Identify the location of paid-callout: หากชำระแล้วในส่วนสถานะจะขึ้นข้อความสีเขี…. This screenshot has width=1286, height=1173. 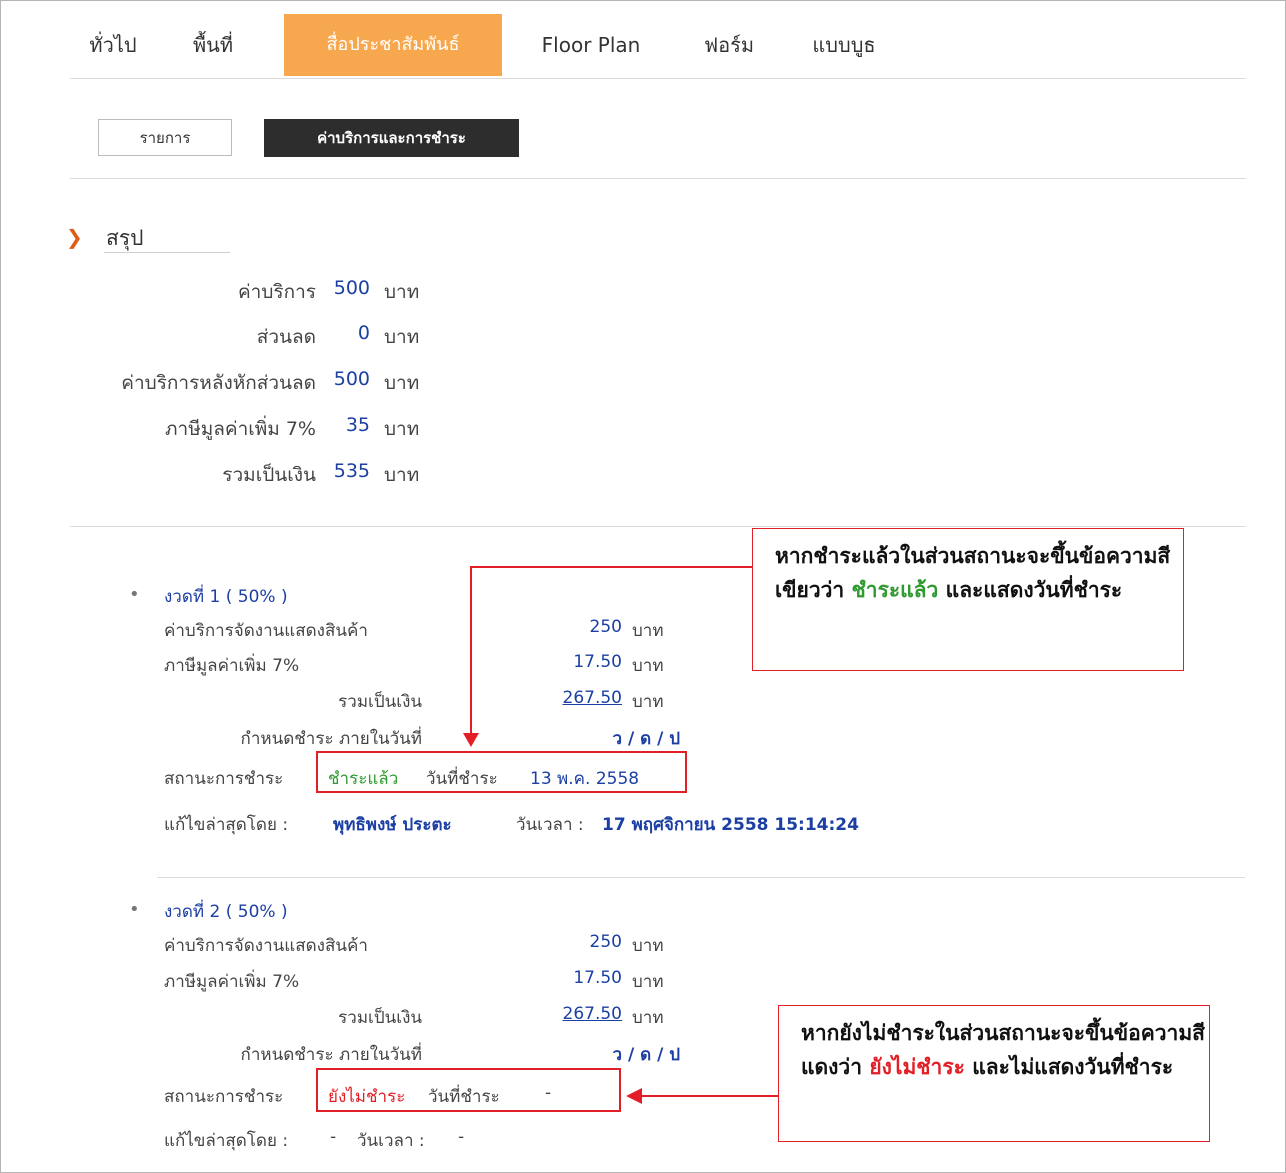
(968, 599).